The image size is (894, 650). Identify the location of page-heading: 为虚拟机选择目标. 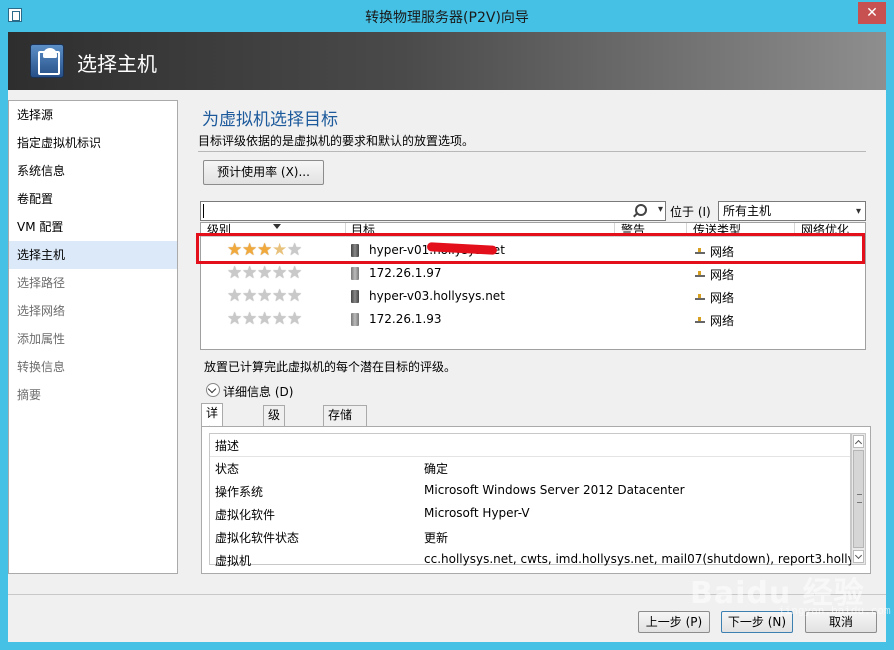
(270, 120).